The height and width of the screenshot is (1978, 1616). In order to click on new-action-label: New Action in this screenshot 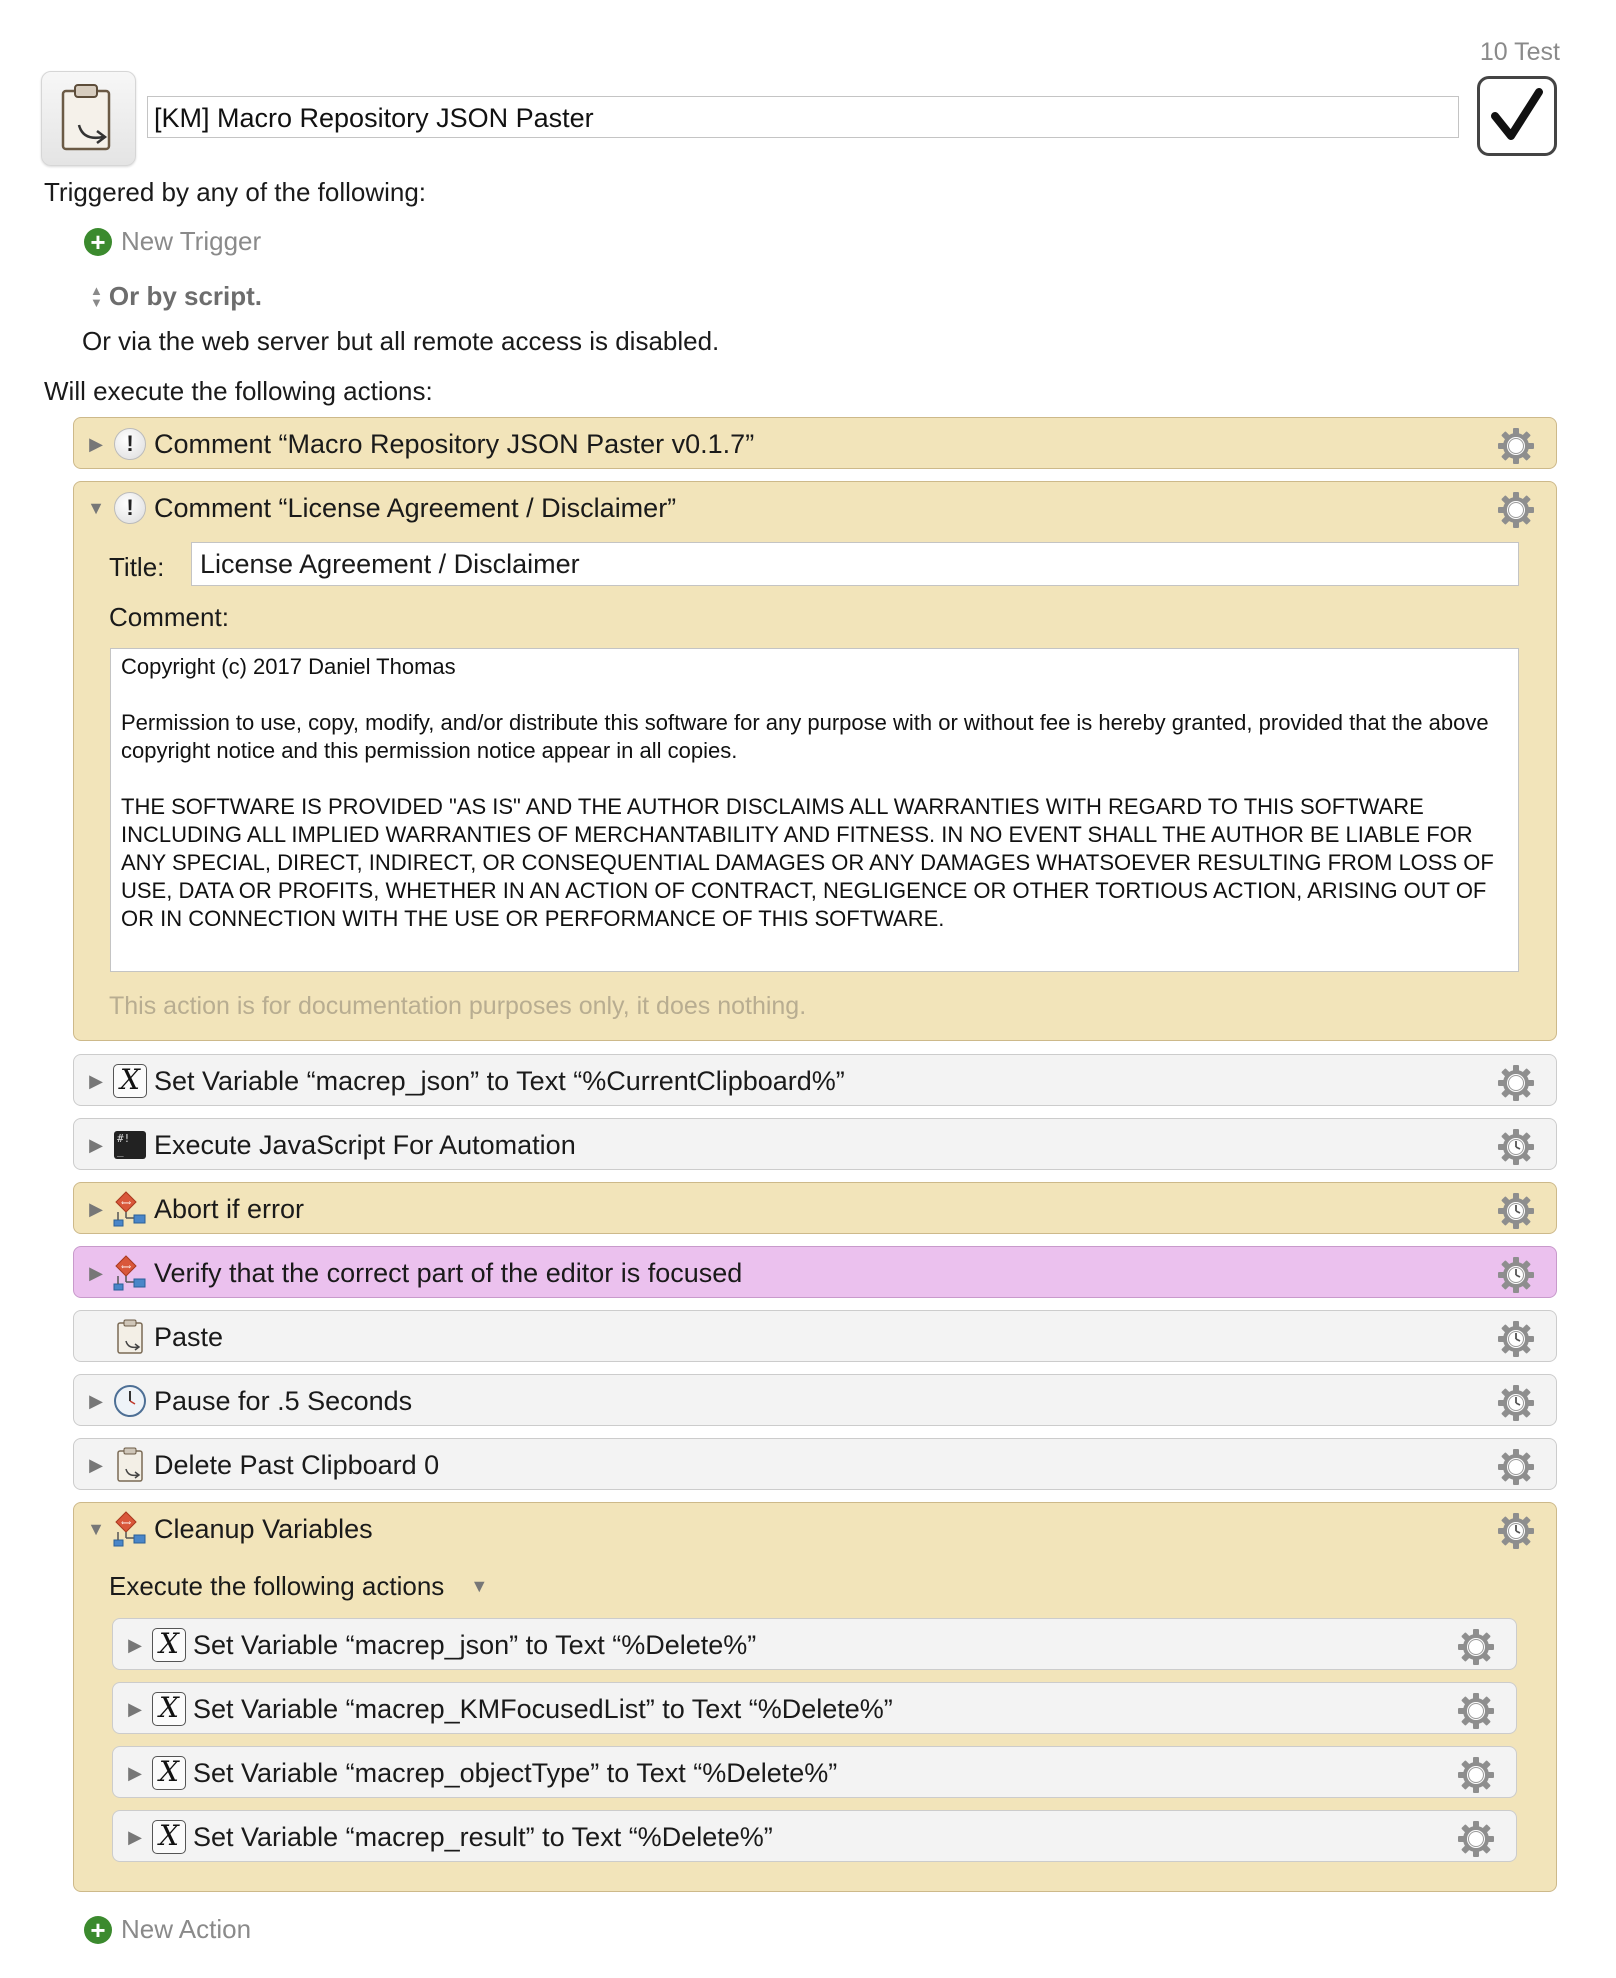, I will do `click(186, 1929)`.